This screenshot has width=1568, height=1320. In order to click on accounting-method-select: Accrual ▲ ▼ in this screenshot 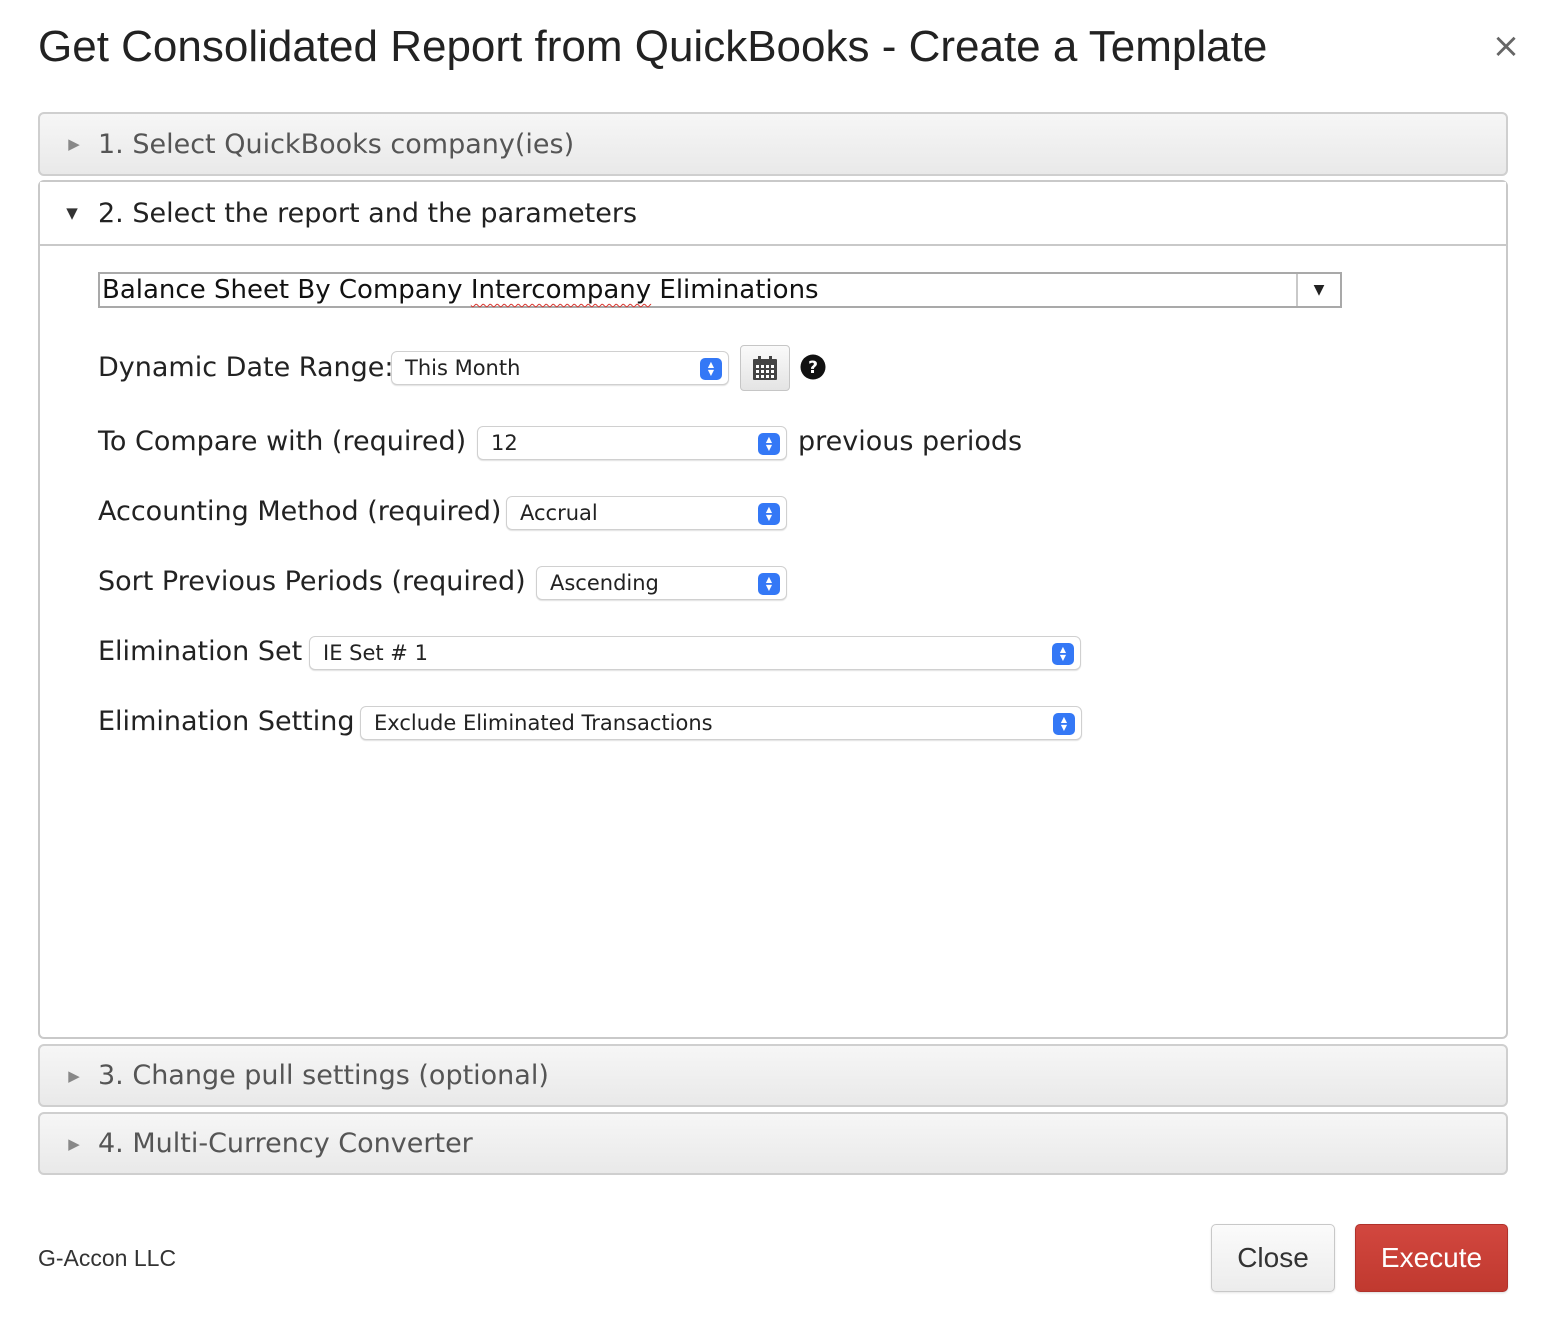, I will do `click(646, 513)`.